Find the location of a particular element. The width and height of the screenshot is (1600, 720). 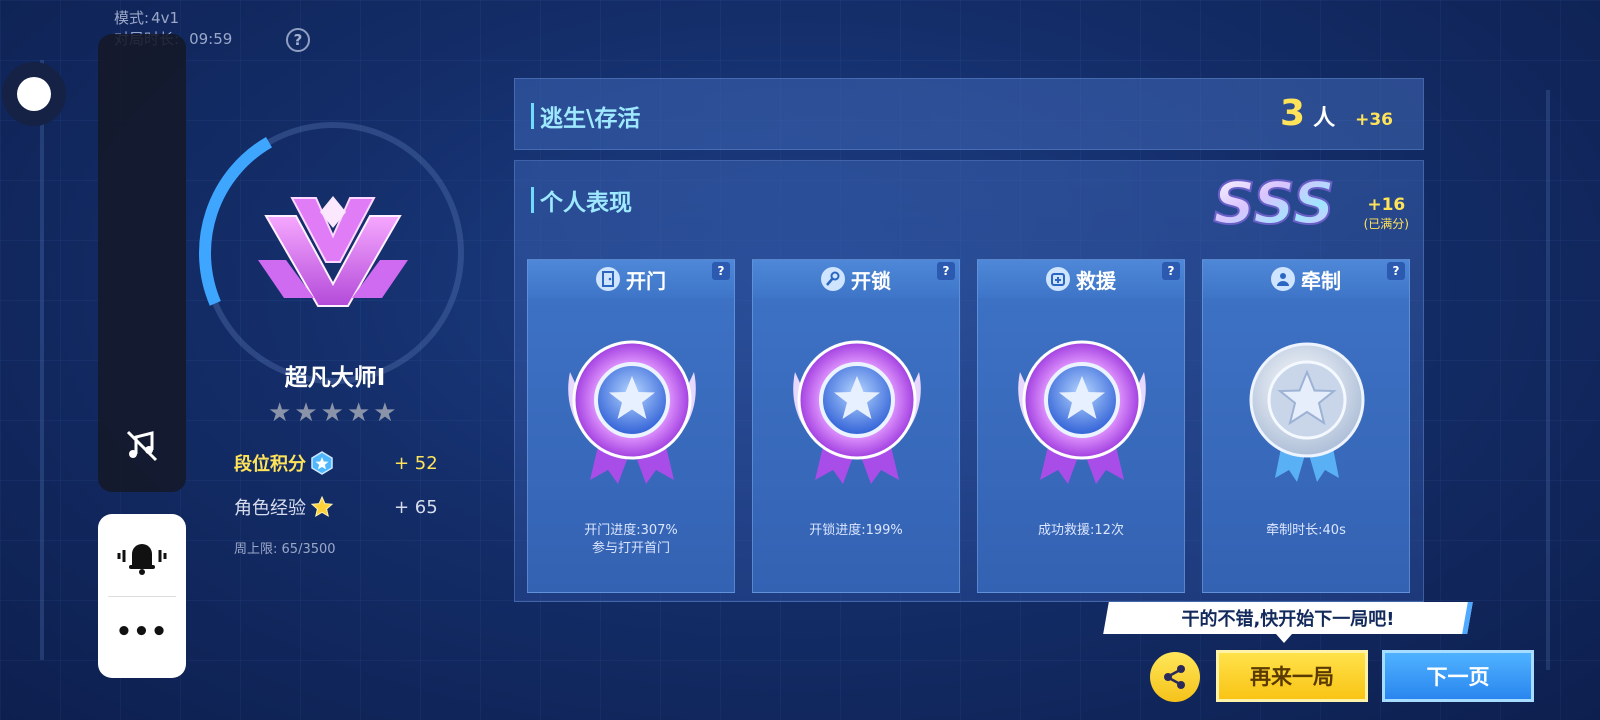

next-page-button: 下一页 is located at coordinates (1458, 676).